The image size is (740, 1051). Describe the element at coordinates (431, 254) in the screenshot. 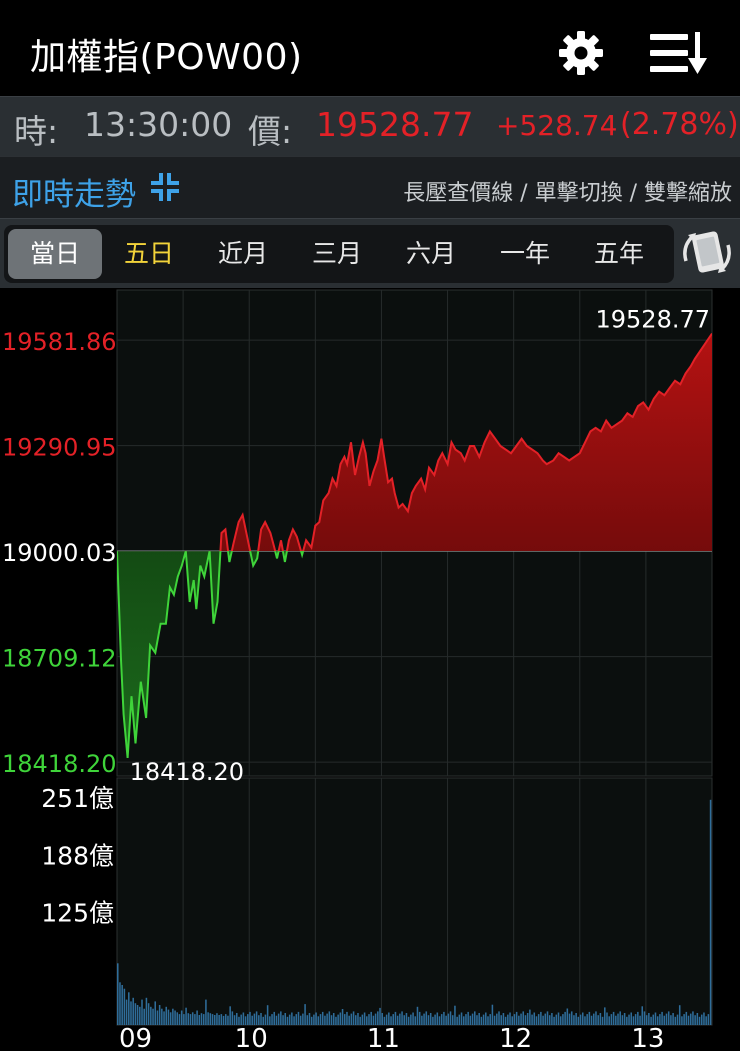

I see `tab-six-months: 六月` at that location.